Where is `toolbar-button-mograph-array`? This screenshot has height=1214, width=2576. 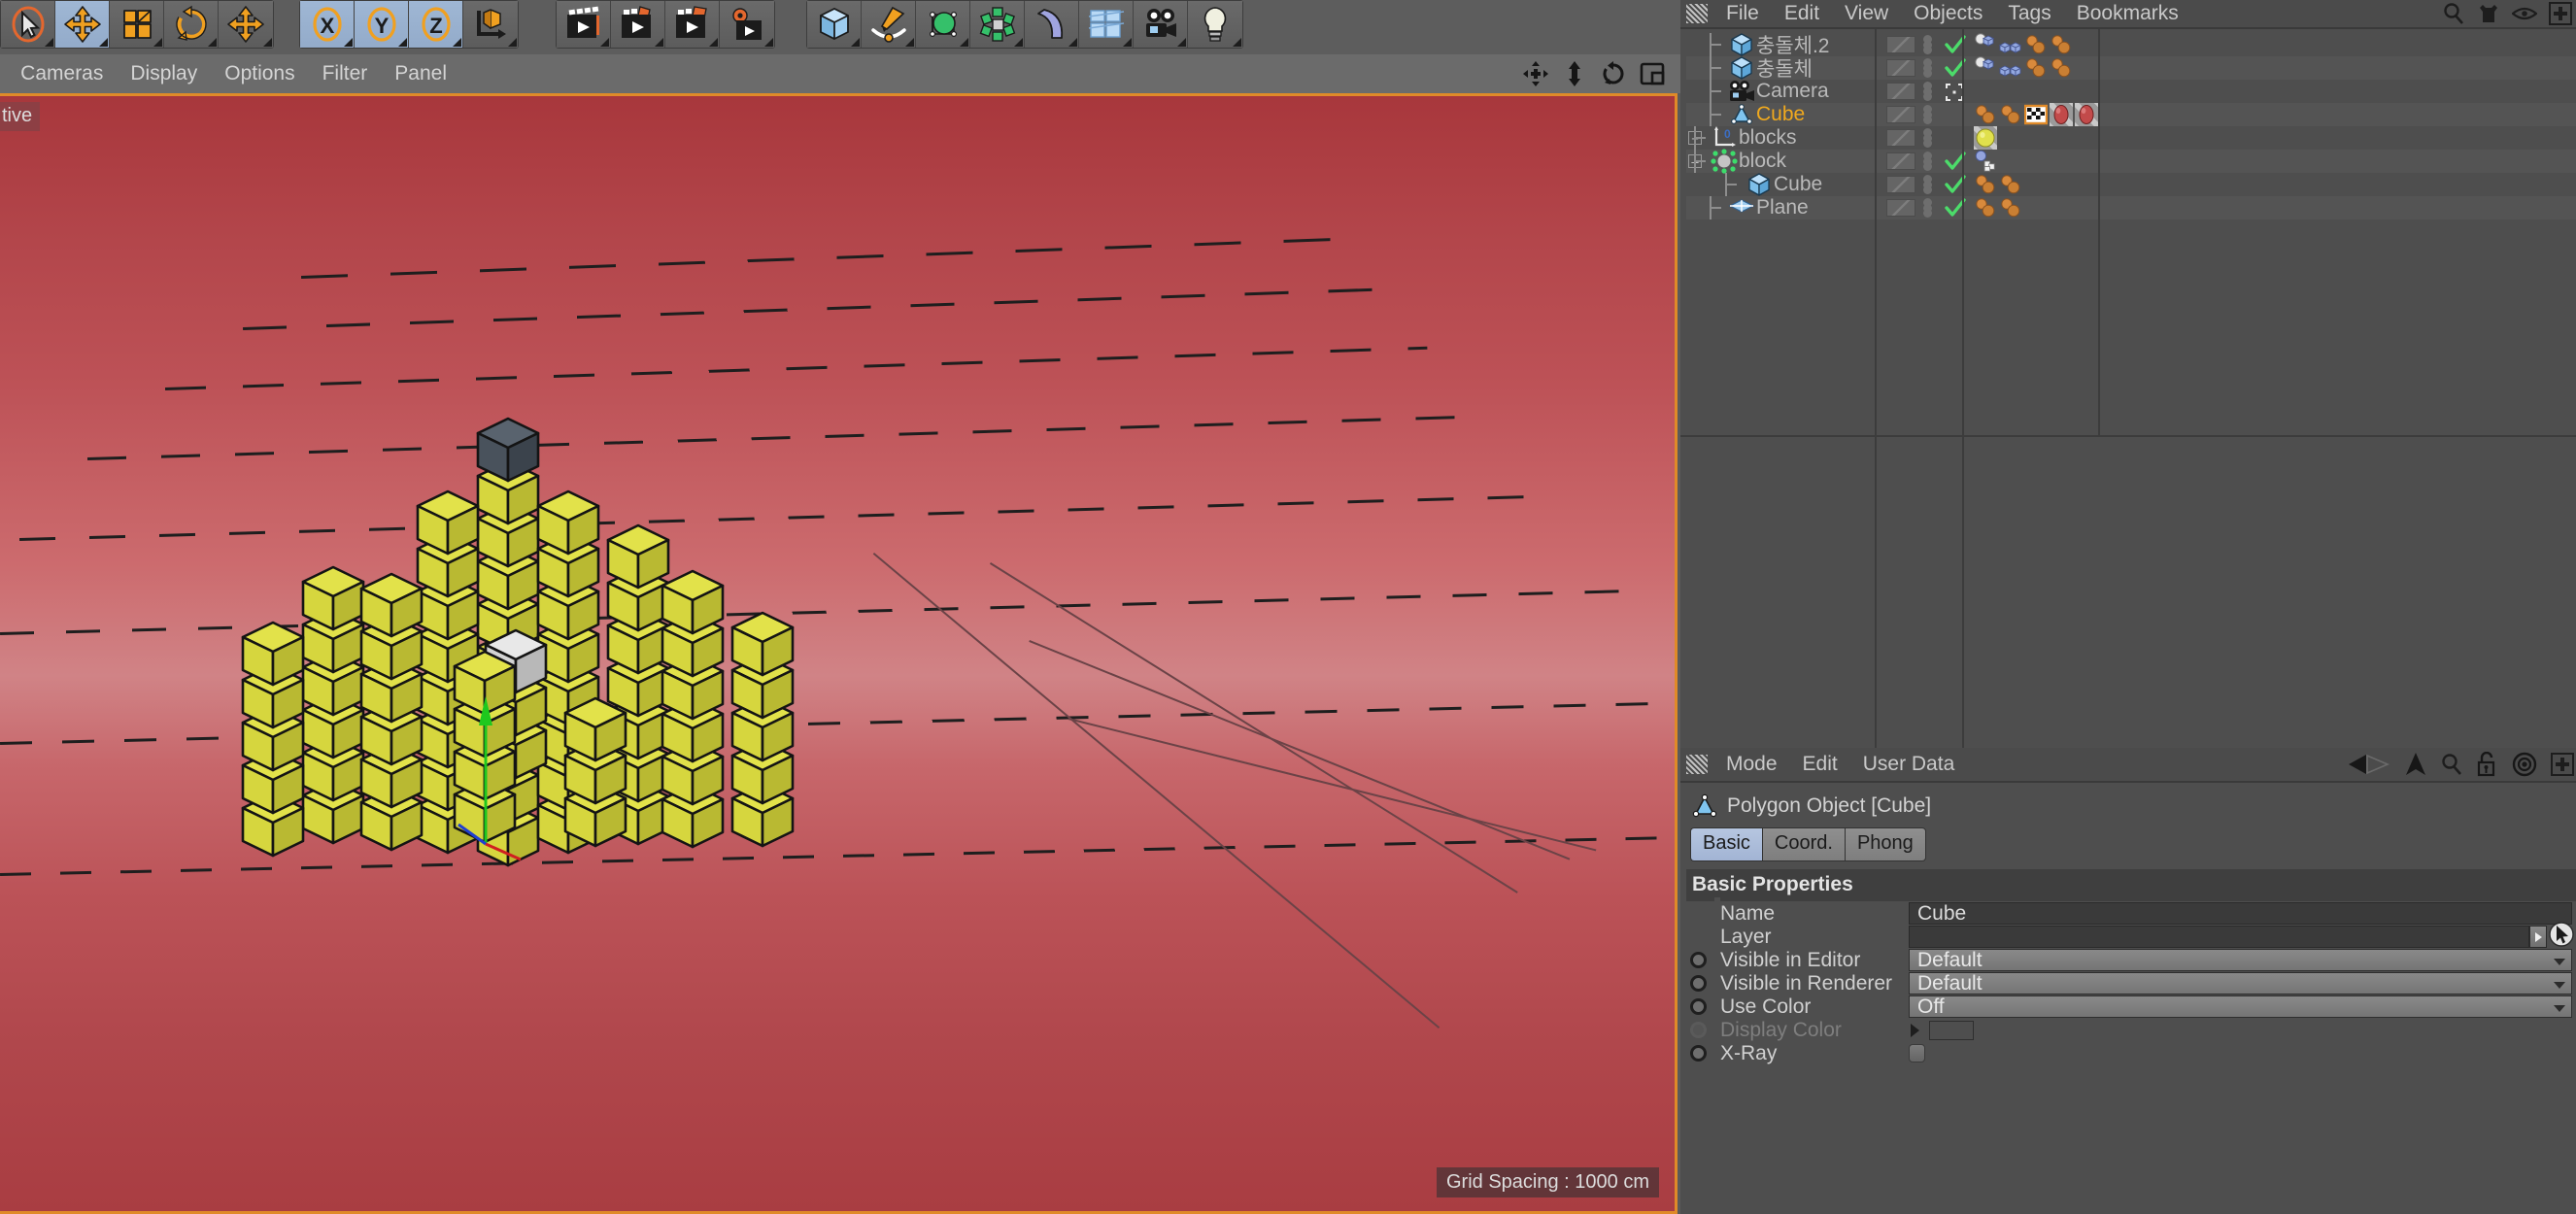
toolbar-button-mograph-array is located at coordinates (997, 24).